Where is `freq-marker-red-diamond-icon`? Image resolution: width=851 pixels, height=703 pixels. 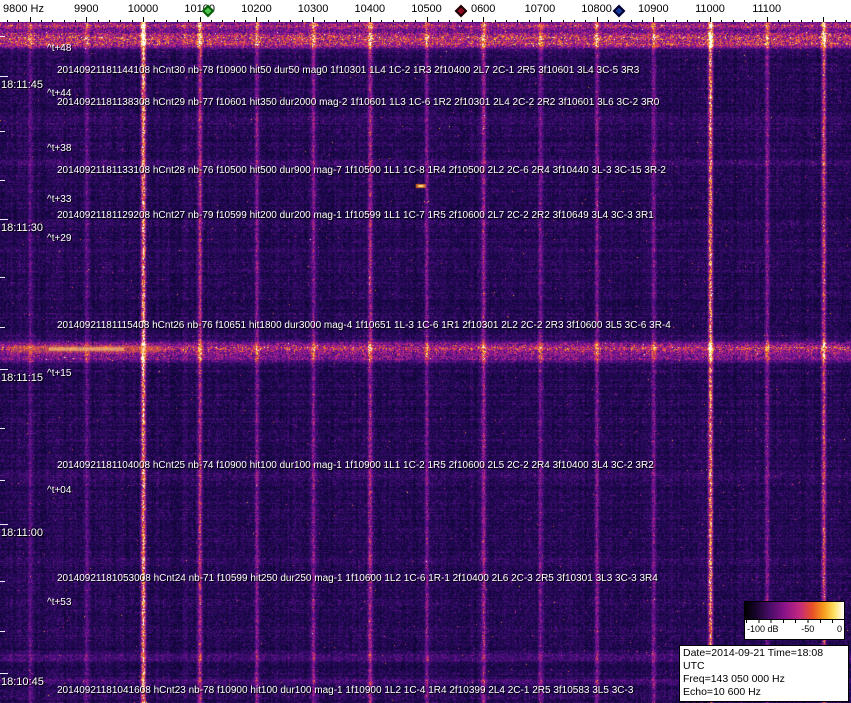
freq-marker-red-diamond-icon is located at coordinates (460, 11).